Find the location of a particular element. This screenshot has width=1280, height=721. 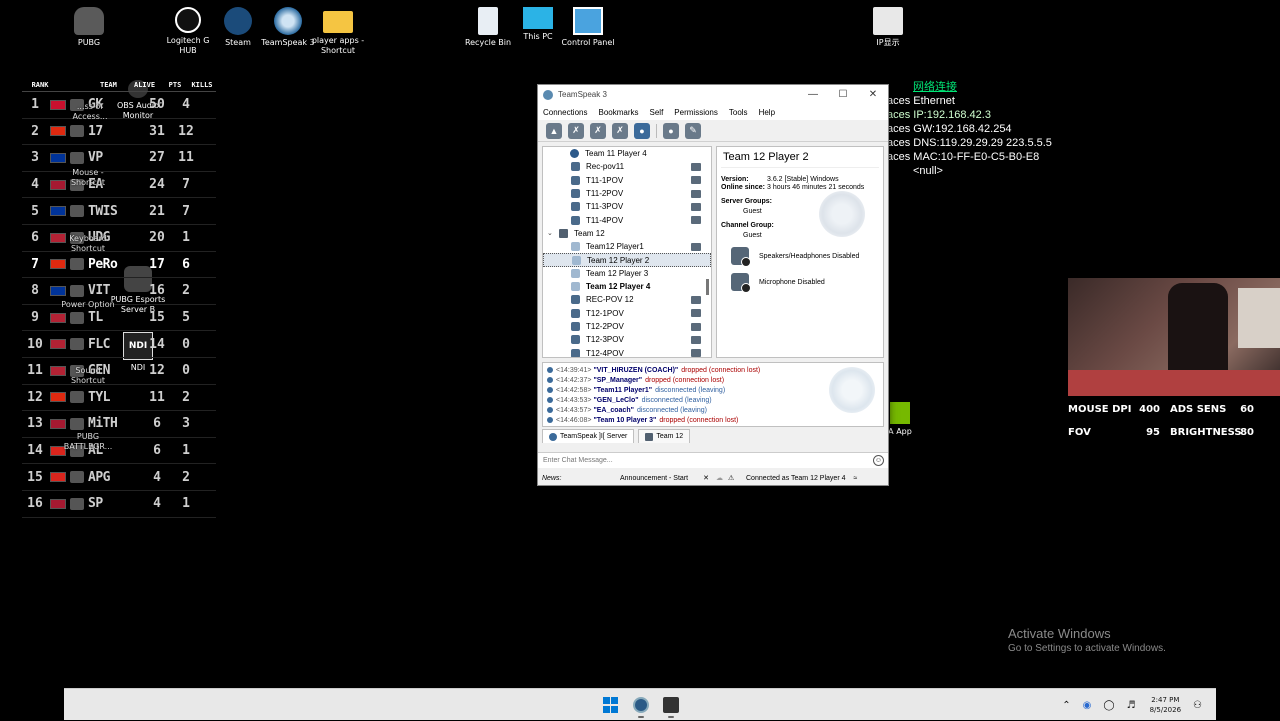

shortcut-mouse: Mouse - Shortcut is located at coordinates (88, 178).